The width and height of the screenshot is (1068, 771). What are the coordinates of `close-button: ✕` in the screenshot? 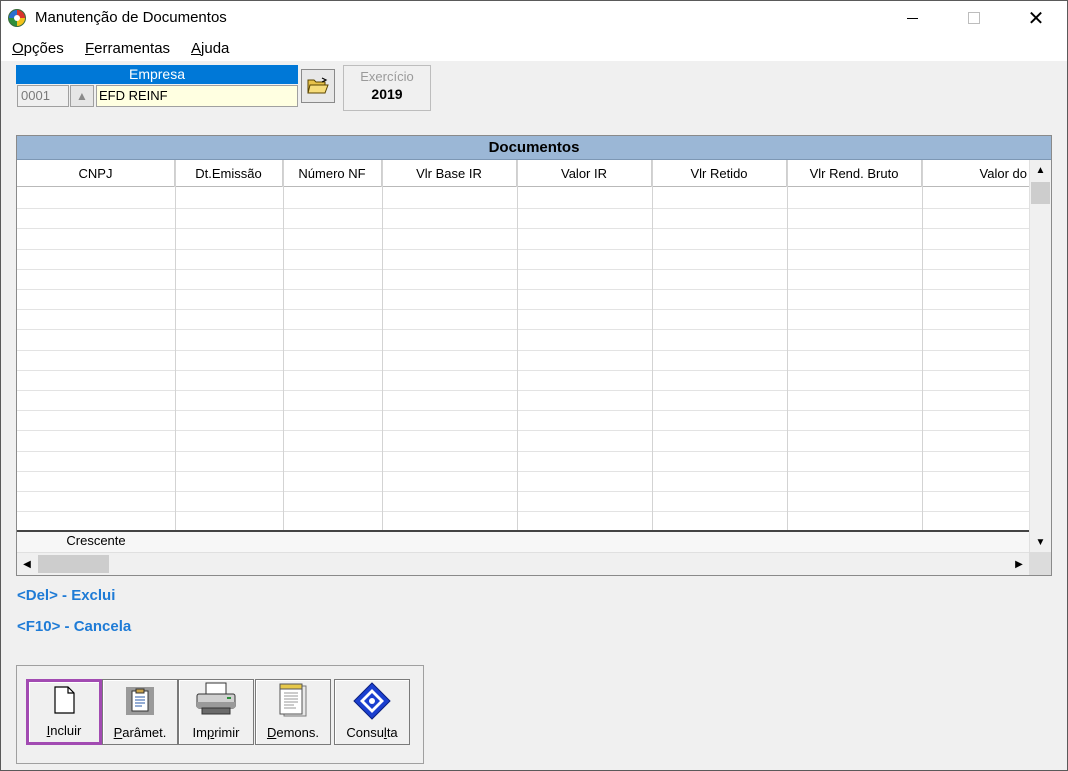 It's located at (1036, 18).